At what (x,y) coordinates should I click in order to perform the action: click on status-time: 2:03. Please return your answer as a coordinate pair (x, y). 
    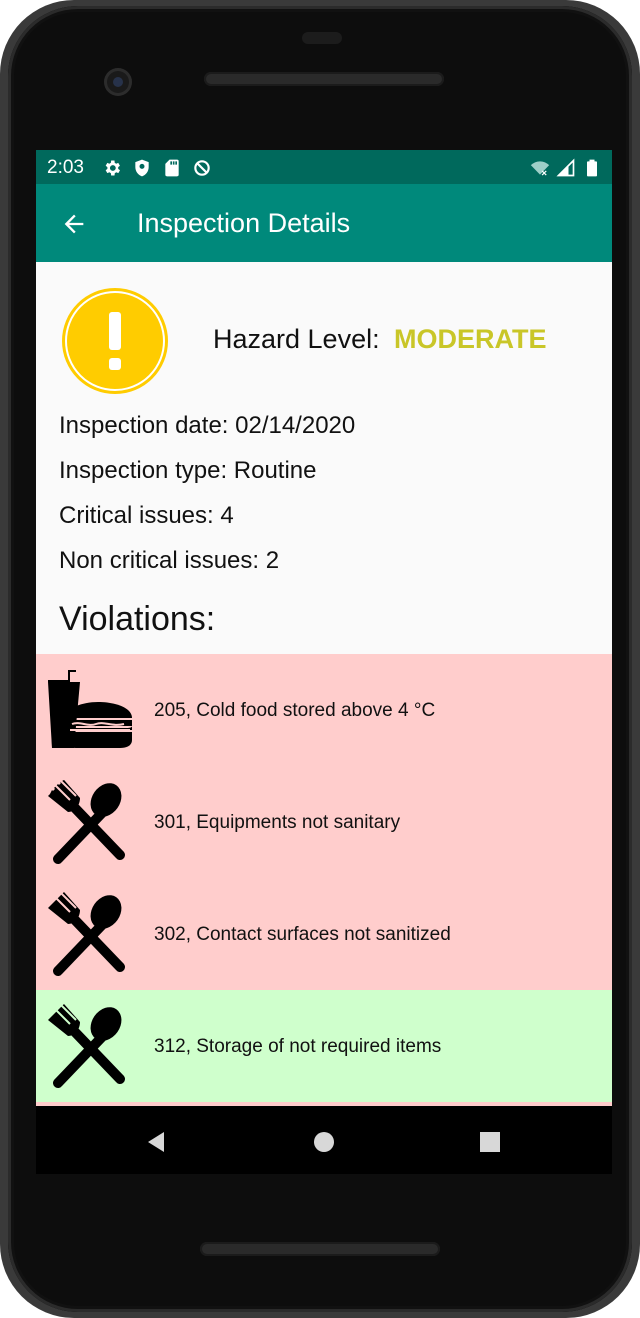
    Looking at the image, I should click on (65, 167).